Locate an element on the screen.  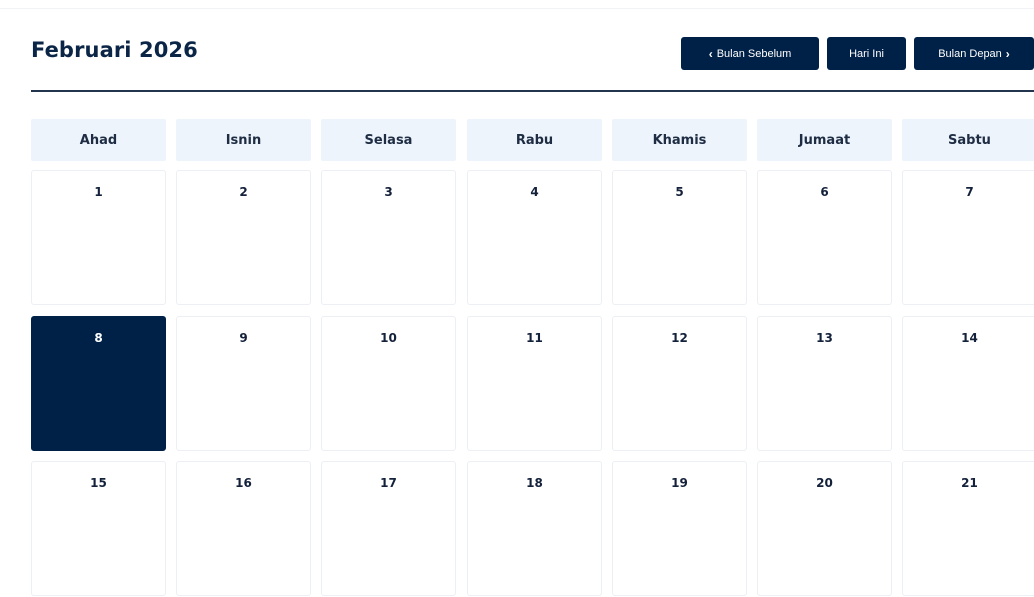
day-number: 20 is located at coordinates (824, 483).